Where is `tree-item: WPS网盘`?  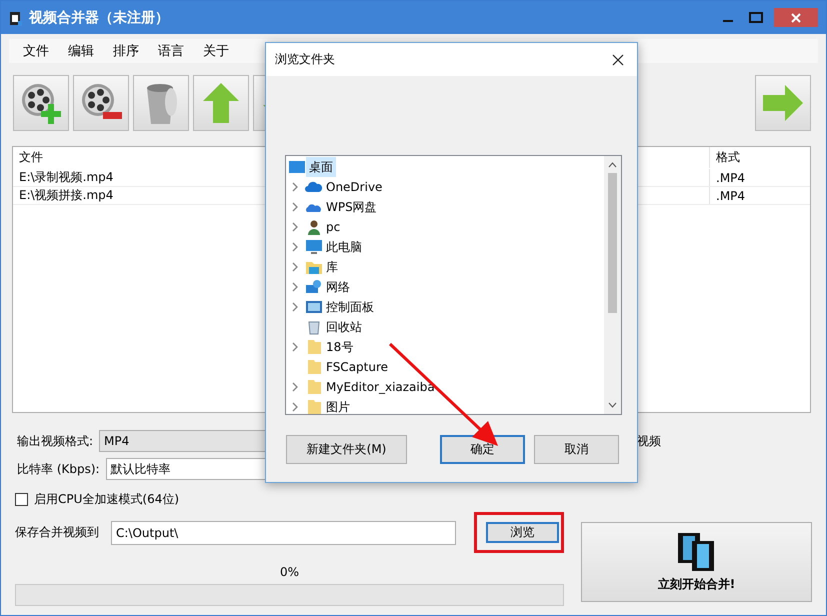
tree-item: WPS网盘 is located at coordinates (351, 207).